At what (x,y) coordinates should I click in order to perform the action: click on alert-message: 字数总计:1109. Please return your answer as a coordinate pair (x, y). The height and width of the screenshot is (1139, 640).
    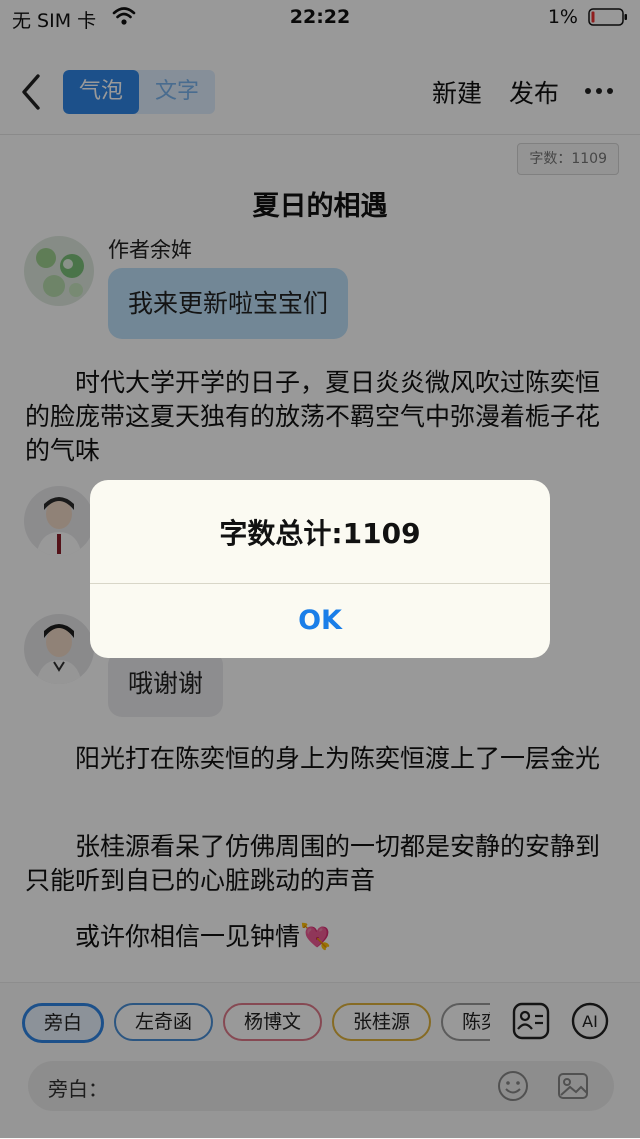
    Looking at the image, I should click on (320, 533).